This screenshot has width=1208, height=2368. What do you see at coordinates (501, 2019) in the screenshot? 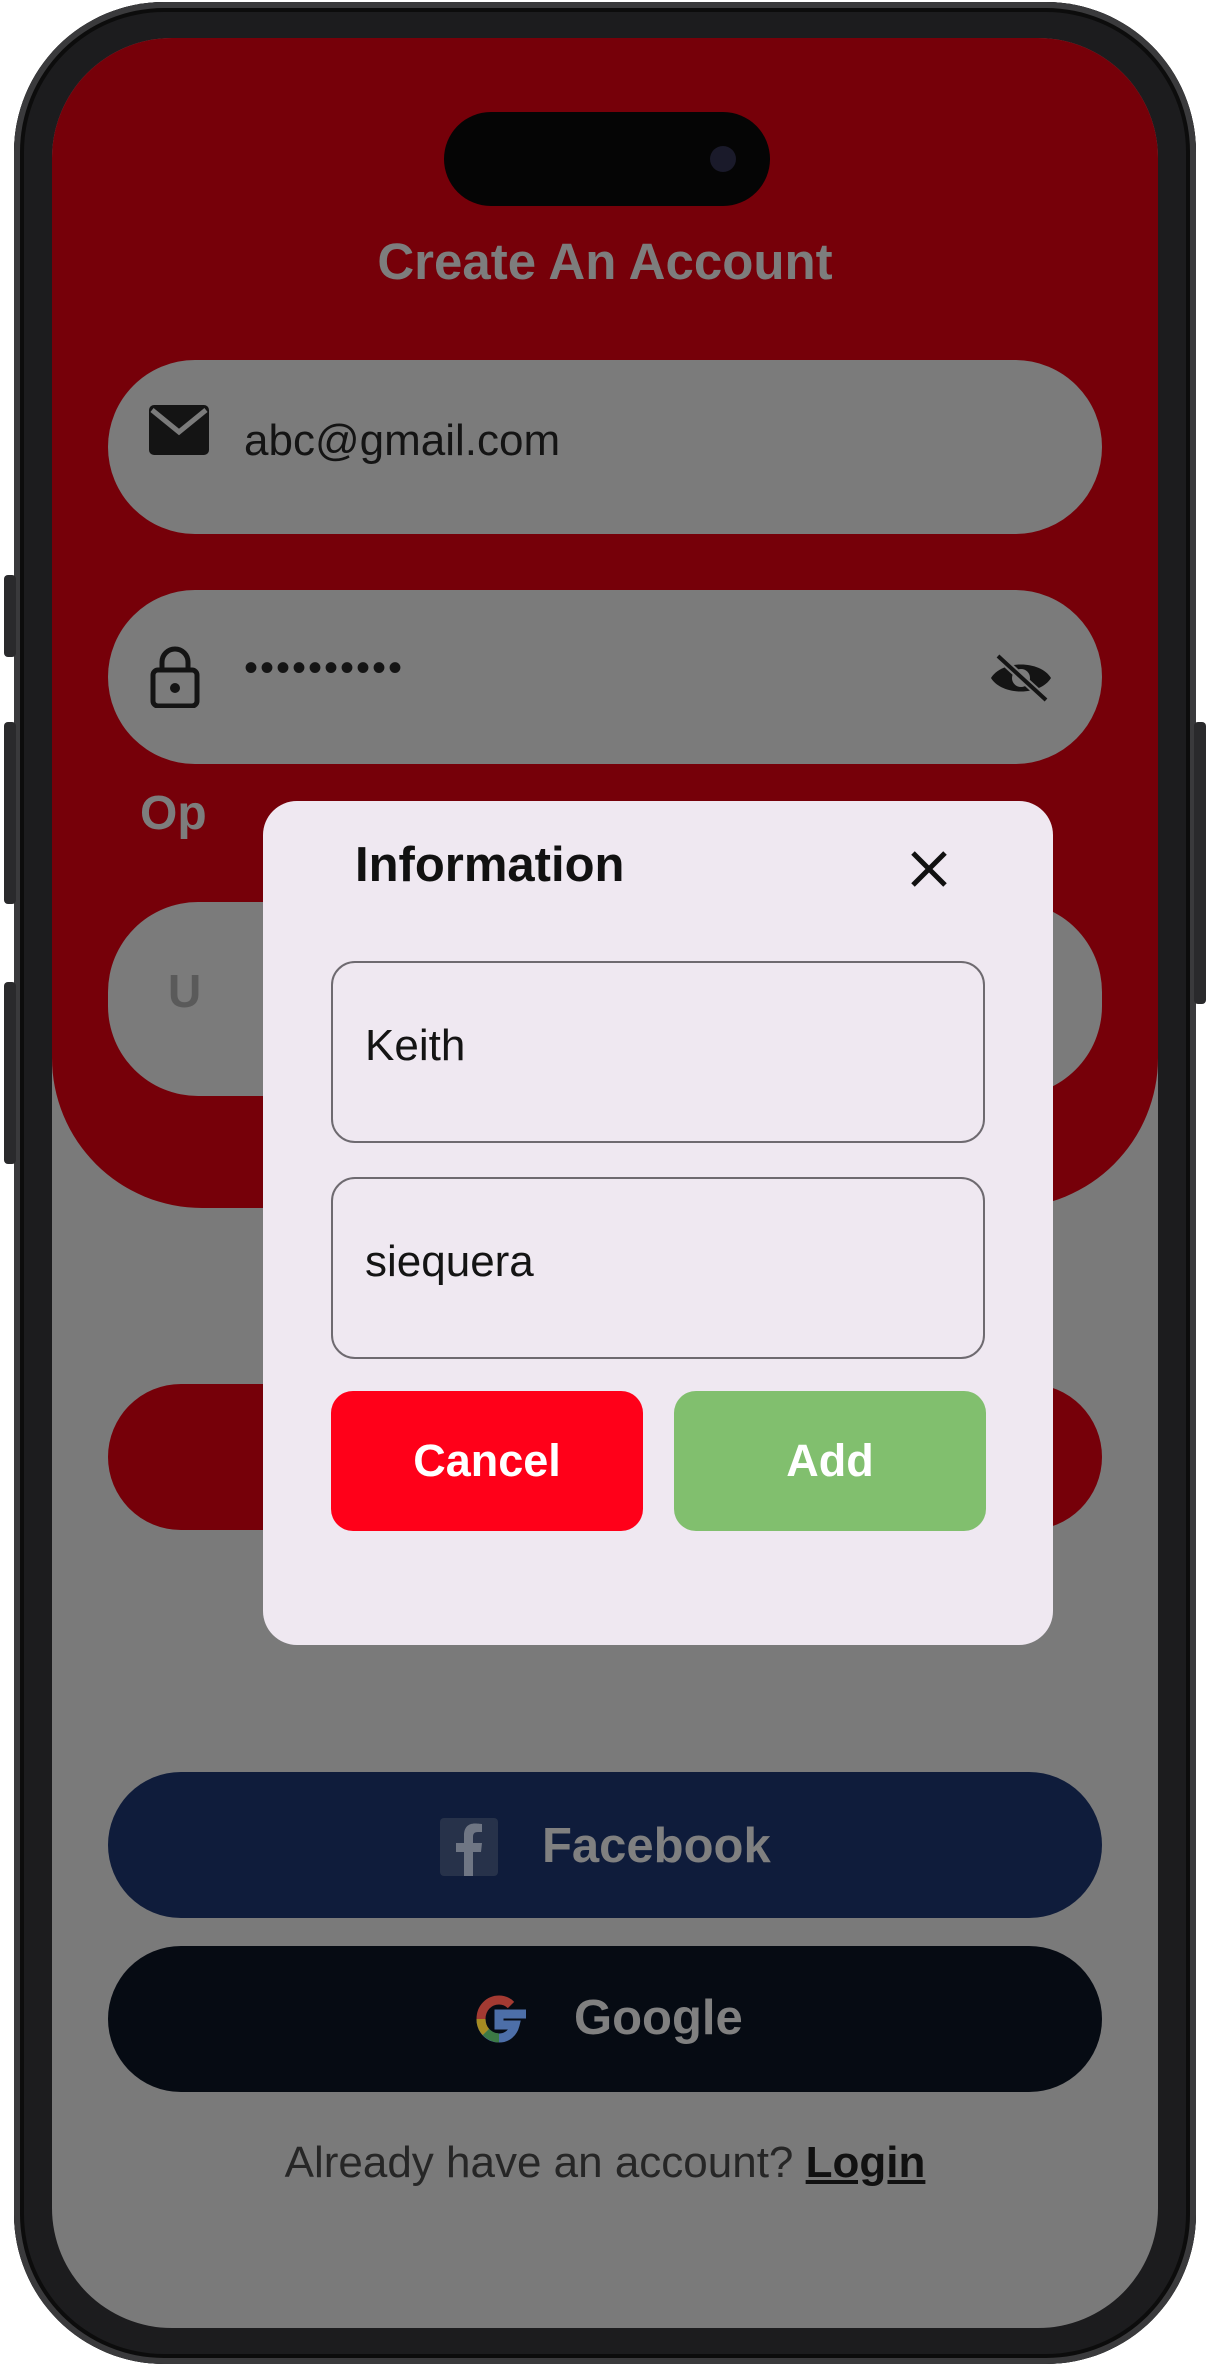
I see `google-icon` at bounding box center [501, 2019].